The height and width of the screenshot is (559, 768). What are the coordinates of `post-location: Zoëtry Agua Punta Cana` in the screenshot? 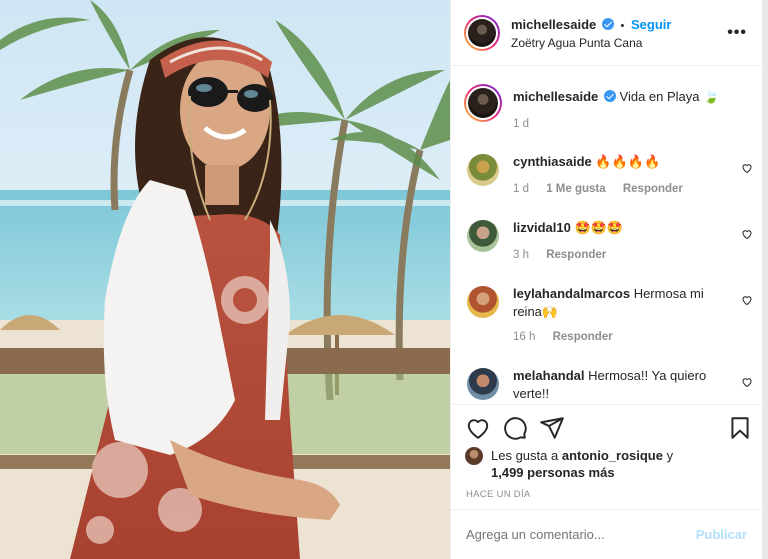 It's located at (576, 43).